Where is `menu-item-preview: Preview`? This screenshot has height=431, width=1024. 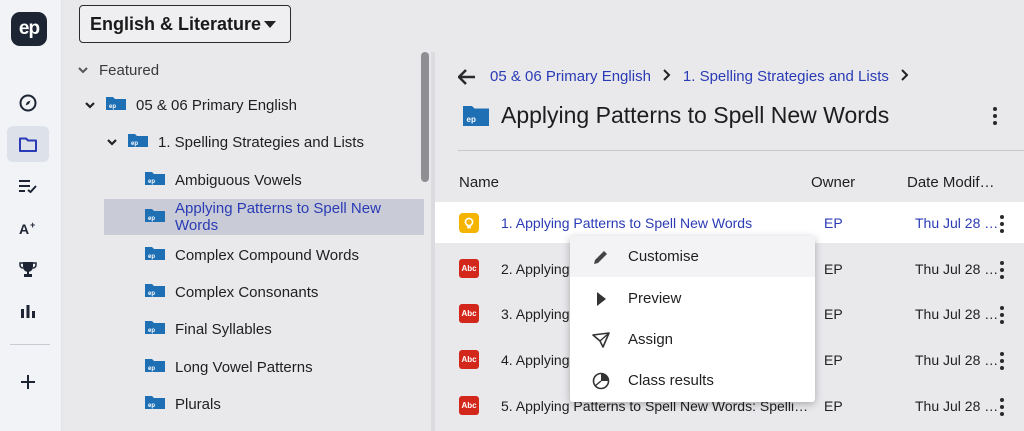
menu-item-preview: Preview is located at coordinates (692, 298).